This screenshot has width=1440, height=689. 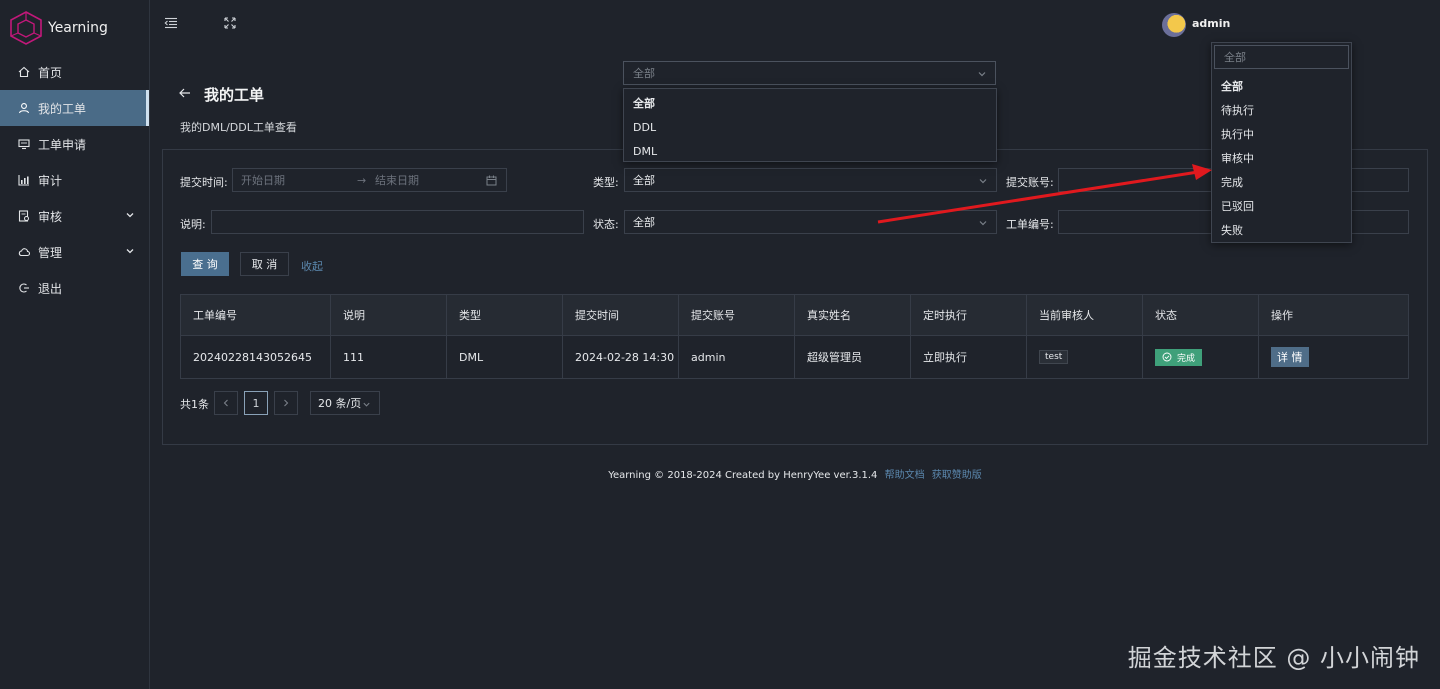 I want to click on type-cell: DML, so click(x=505, y=357).